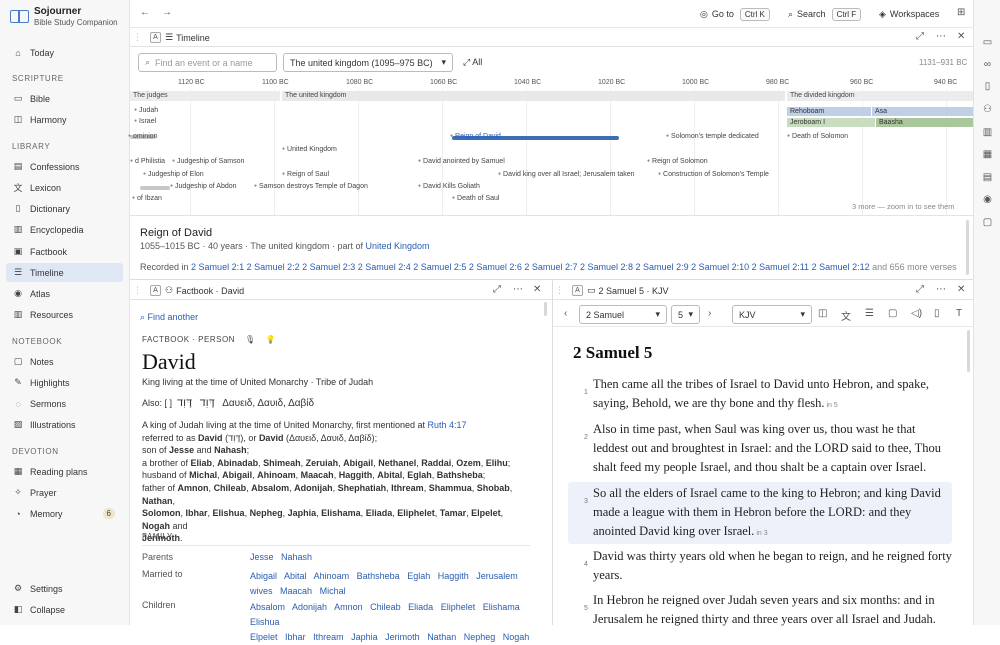 This screenshot has width=1000, height=645. What do you see at coordinates (143, 136) in the screenshot?
I see `event-dominion: ominion` at bounding box center [143, 136].